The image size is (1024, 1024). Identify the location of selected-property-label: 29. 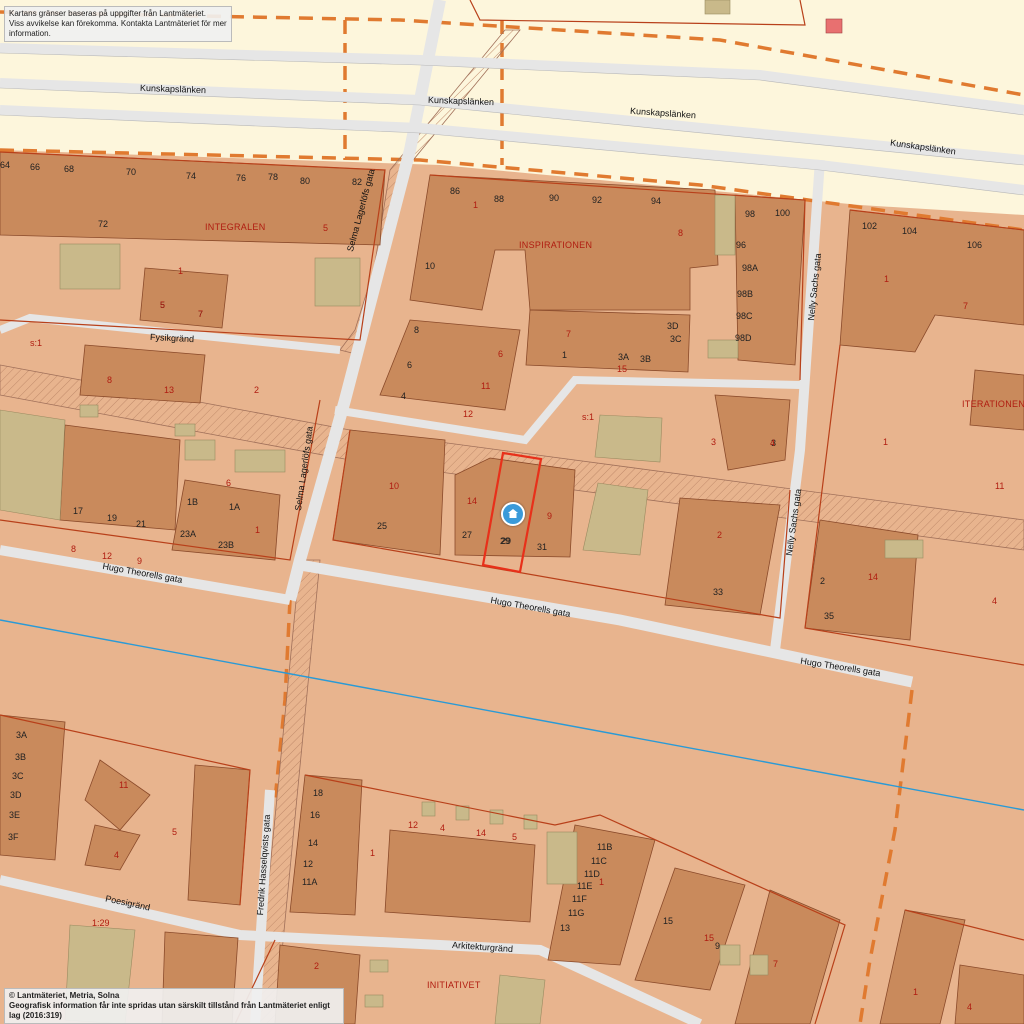
(506, 541).